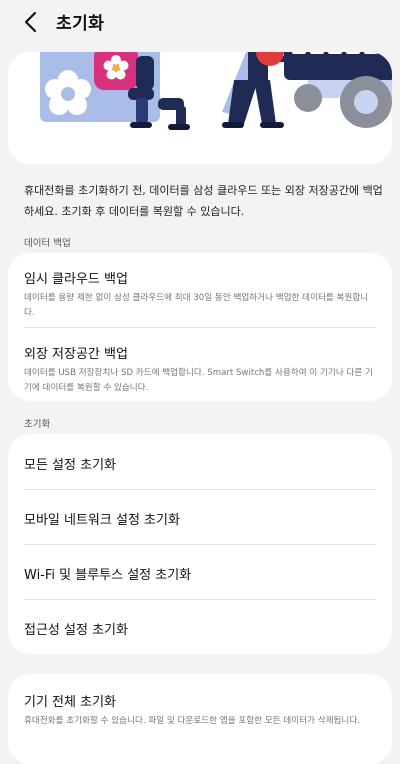 This screenshot has height=764, width=400. I want to click on reset-wifi-bluetooth-settings-item: Wi-Fi 및 블루투스 설정 초기화, so click(107, 573).